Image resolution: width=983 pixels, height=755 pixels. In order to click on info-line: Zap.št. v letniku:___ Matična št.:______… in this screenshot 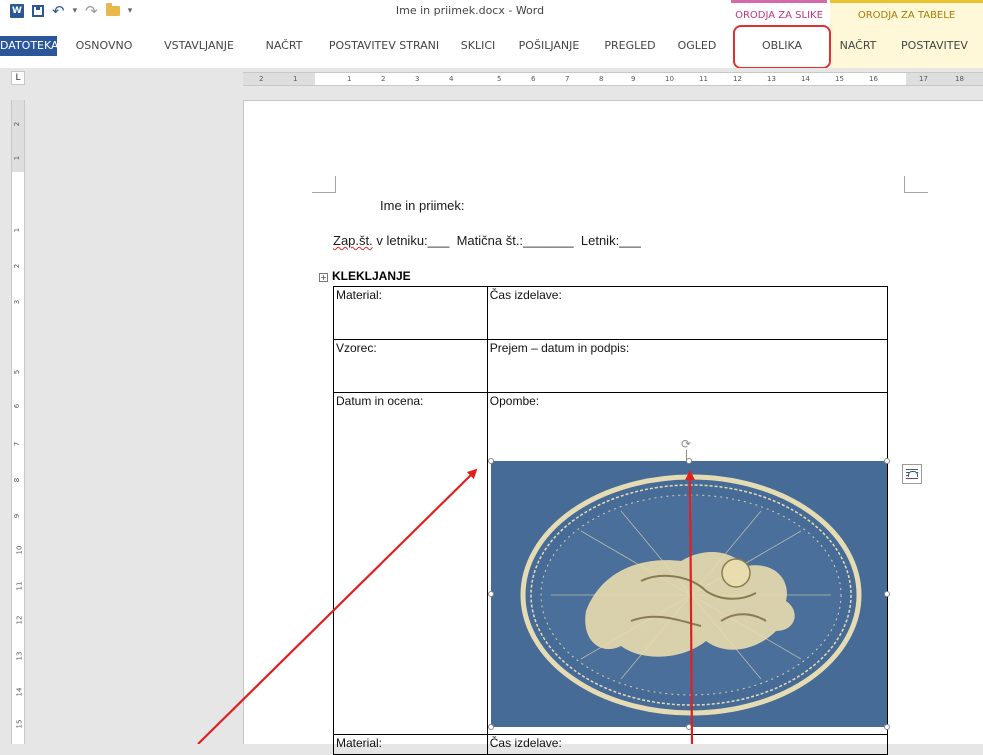, I will do `click(487, 240)`.